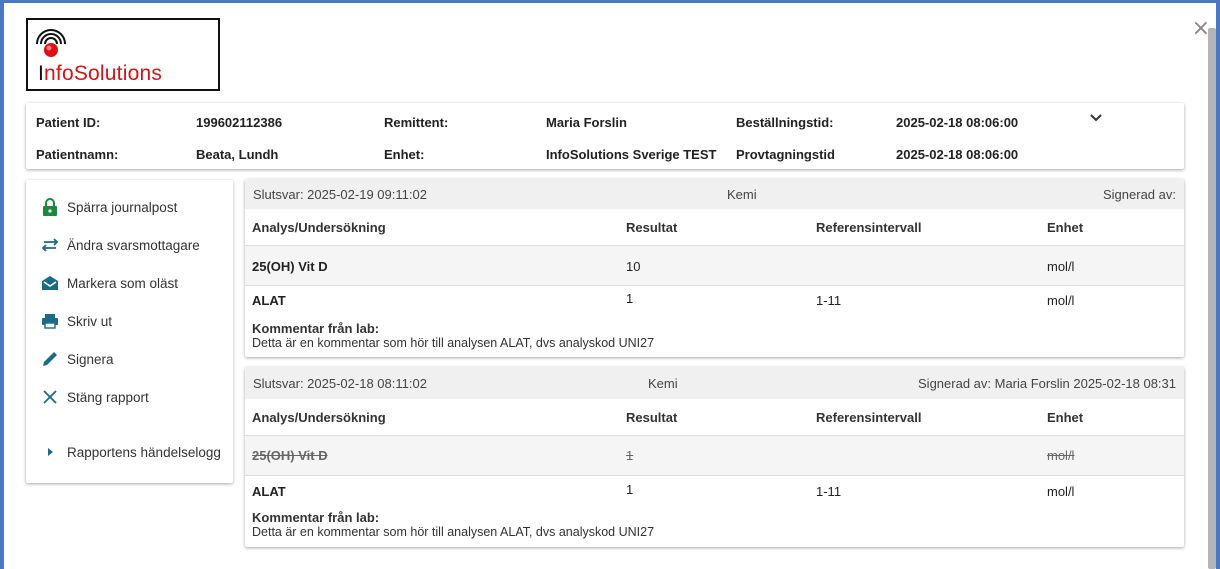 This screenshot has height=569, width=1220. What do you see at coordinates (1212, 298) in the screenshot?
I see `vertical-scrollbar` at bounding box center [1212, 298].